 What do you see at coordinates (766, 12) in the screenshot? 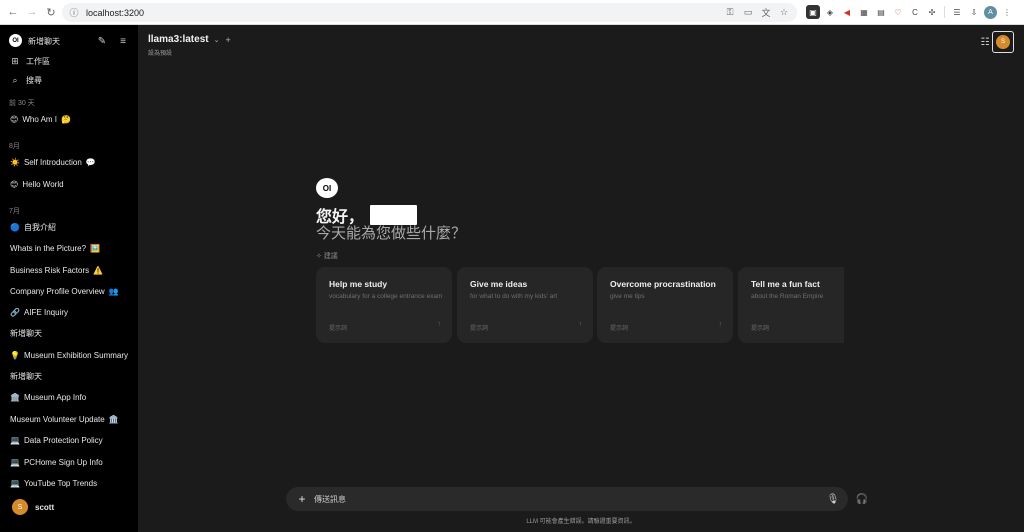
I see `translate-icon: 文` at bounding box center [766, 12].